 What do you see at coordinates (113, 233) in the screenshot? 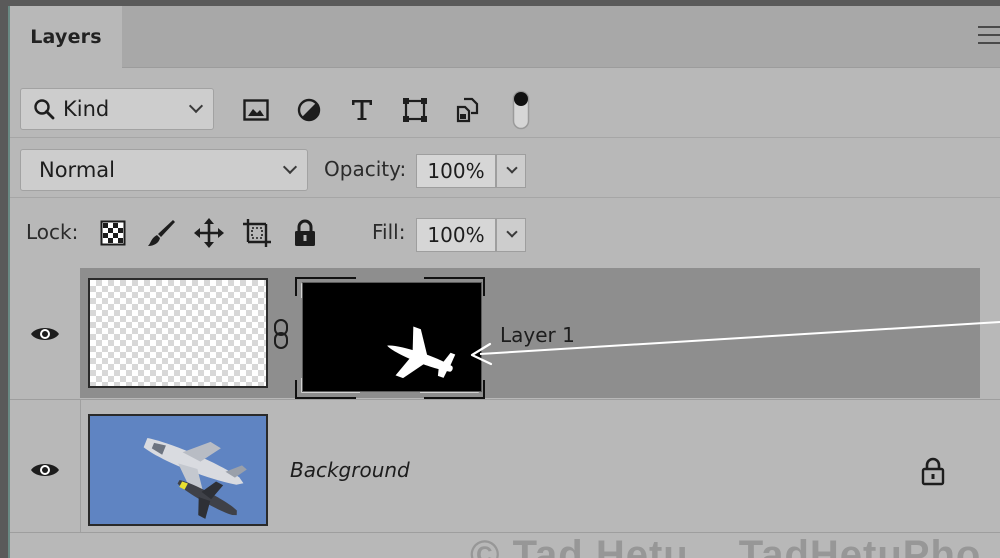
I see `lock-transparent-pixels-icon` at bounding box center [113, 233].